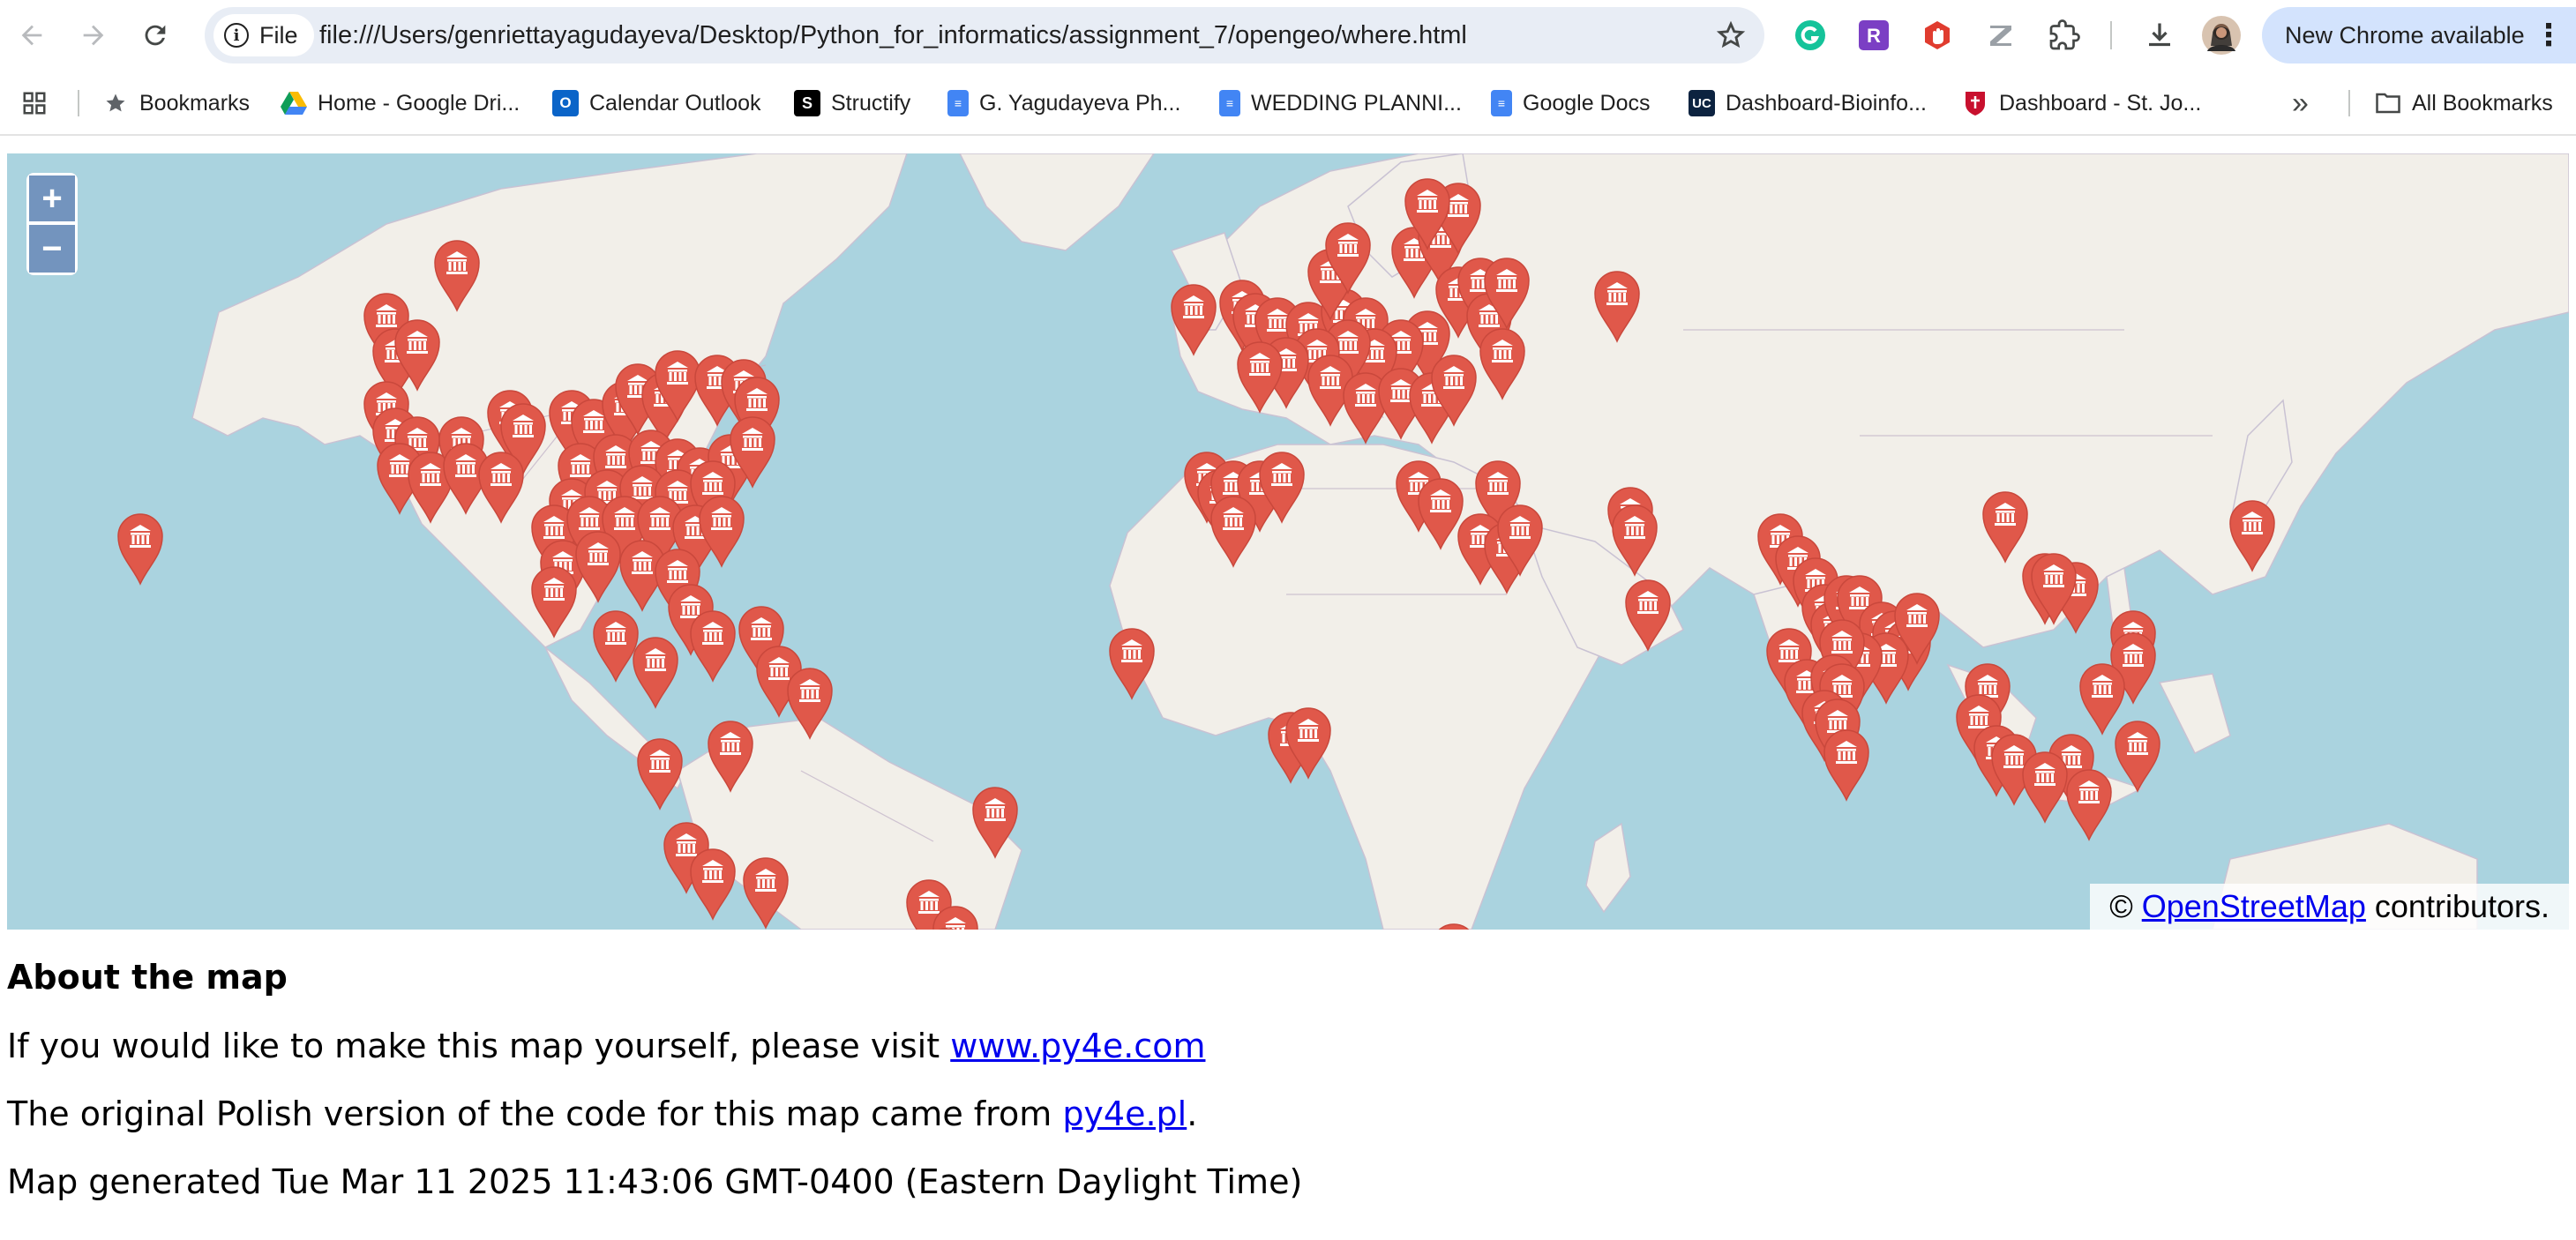  I want to click on site-info-chip: i File, so click(263, 35).